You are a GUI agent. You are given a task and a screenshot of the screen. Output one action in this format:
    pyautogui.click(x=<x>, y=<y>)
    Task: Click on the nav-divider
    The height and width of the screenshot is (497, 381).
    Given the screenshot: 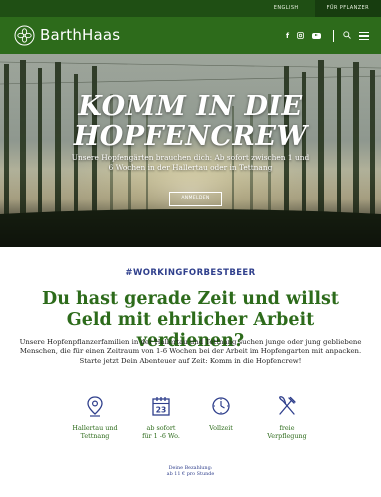 What is the action you would take?
    pyautogui.click(x=333, y=36)
    